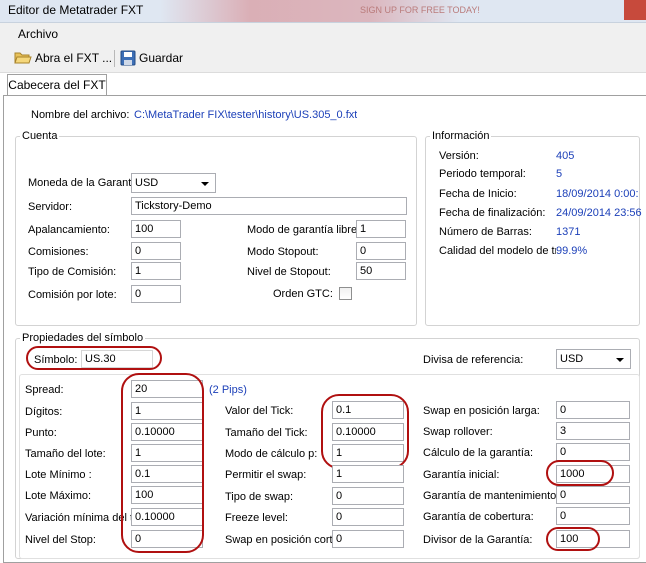 The image size is (646, 563). Describe the element at coordinates (266, 475) in the screenshot. I see `permitir-swap-label: Permitir el swap:` at that location.